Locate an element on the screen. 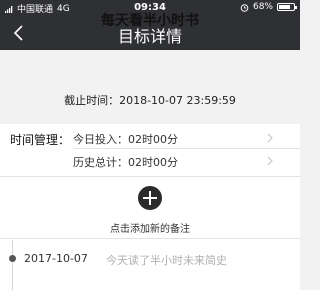 The width and height of the screenshot is (320, 290). note-date: 2017-10-07 is located at coordinates (56, 258).